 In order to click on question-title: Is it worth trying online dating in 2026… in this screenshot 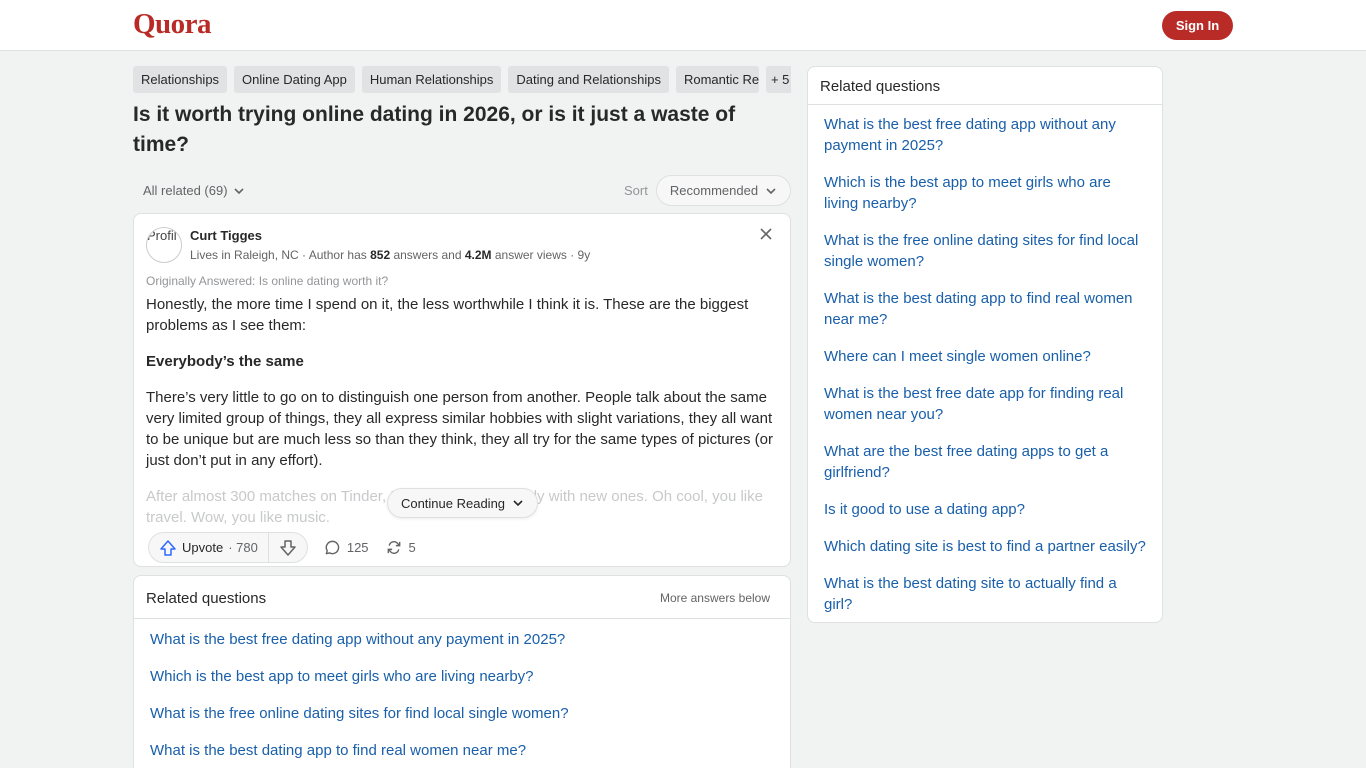, I will do `click(434, 129)`.